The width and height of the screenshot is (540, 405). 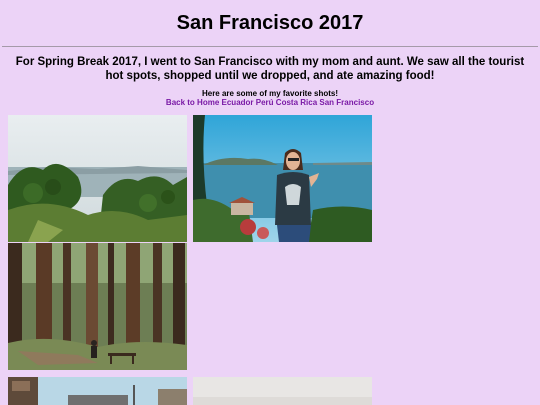 I want to click on nav-link-peru: Perú, so click(x=265, y=102).